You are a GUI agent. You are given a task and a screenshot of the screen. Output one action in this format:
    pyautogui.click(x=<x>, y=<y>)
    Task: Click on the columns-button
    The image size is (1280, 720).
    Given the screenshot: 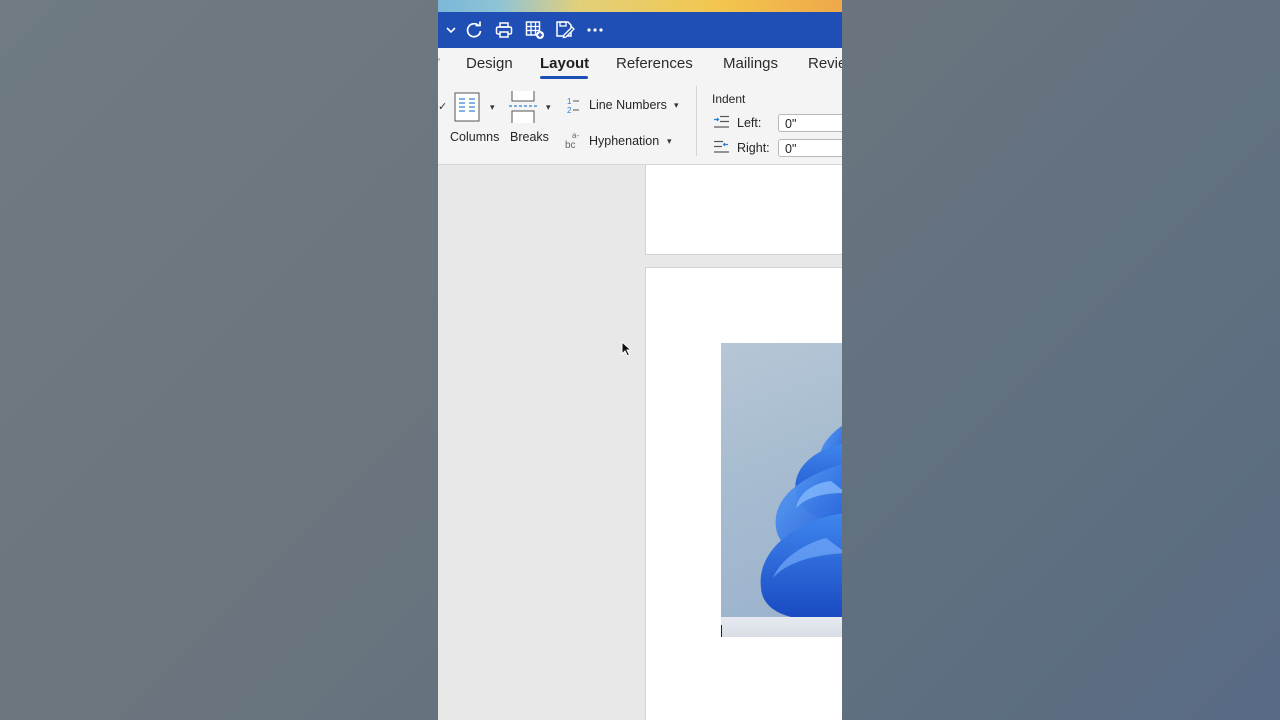 What is the action you would take?
    pyautogui.click(x=467, y=107)
    